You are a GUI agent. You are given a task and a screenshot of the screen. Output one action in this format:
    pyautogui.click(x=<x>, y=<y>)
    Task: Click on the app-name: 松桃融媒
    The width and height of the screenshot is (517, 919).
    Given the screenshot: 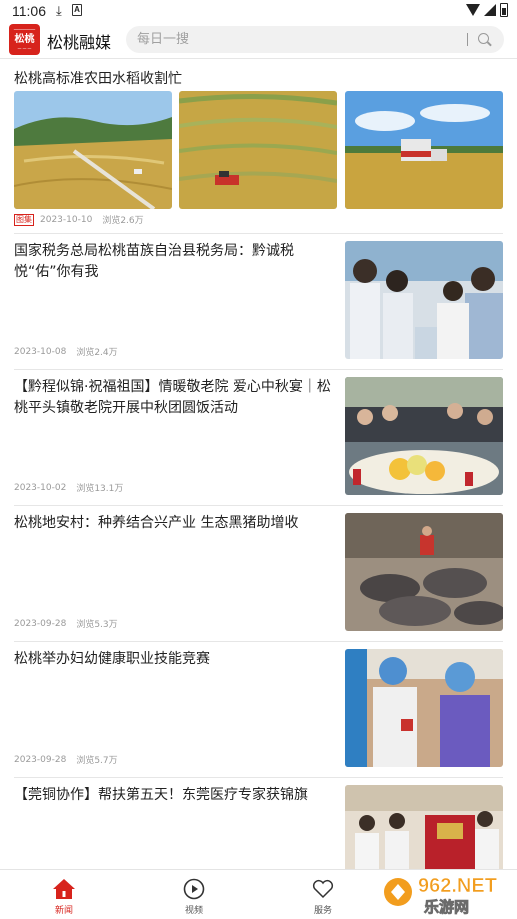 What is the action you would take?
    pyautogui.click(x=79, y=42)
    